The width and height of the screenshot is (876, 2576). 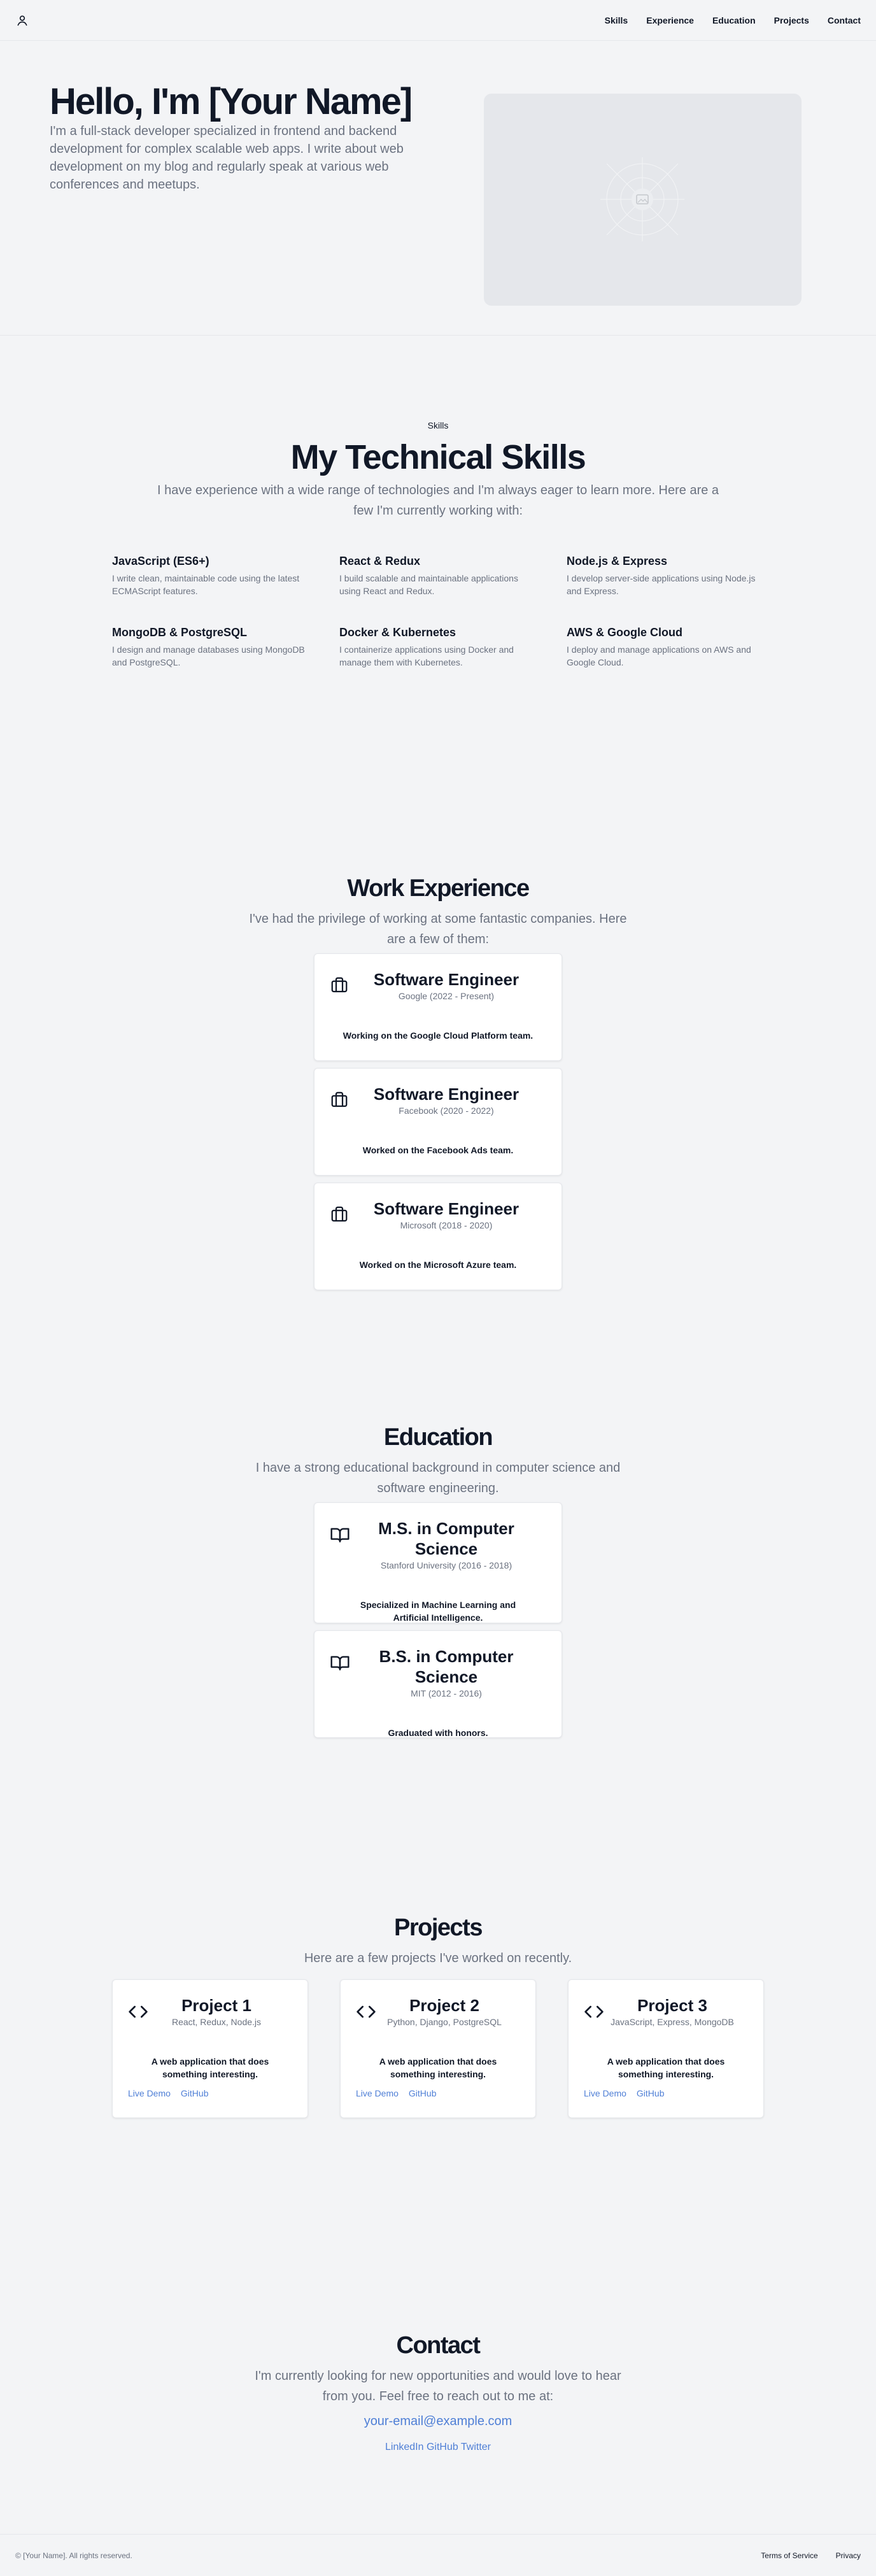 What do you see at coordinates (160, 561) in the screenshot?
I see `skill-name: JavaScript (ES6+)` at bounding box center [160, 561].